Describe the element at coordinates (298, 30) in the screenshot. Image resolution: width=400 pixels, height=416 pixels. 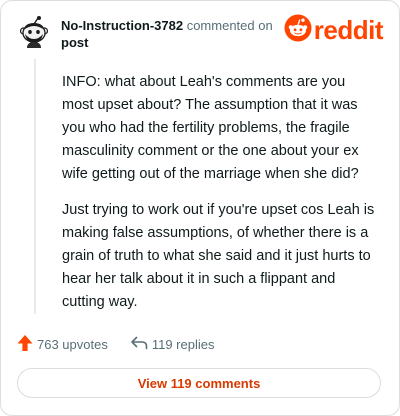
I see `reddit-snoo-icon` at that location.